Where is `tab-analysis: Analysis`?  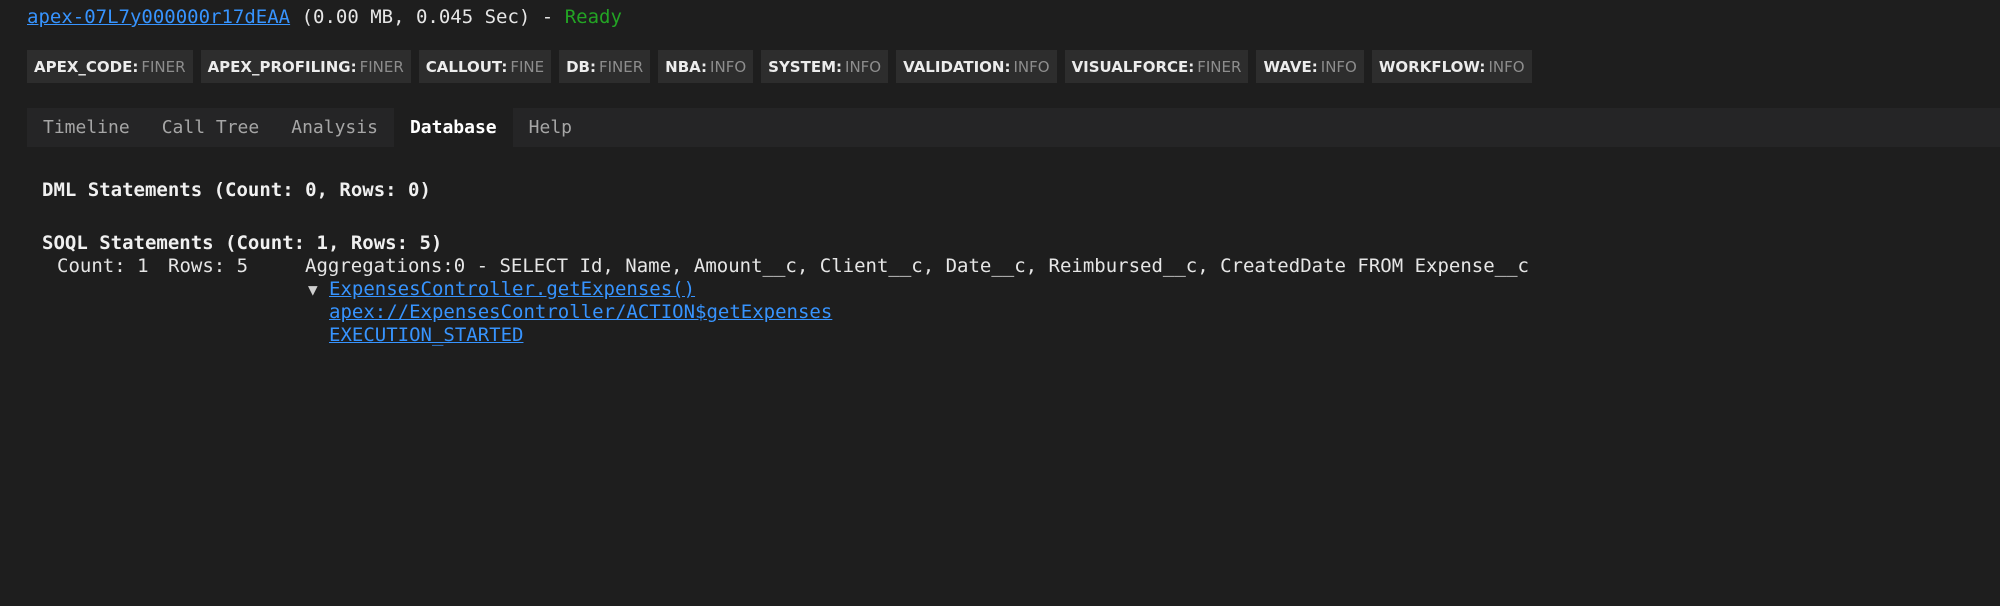
tab-analysis: Analysis is located at coordinates (334, 127).